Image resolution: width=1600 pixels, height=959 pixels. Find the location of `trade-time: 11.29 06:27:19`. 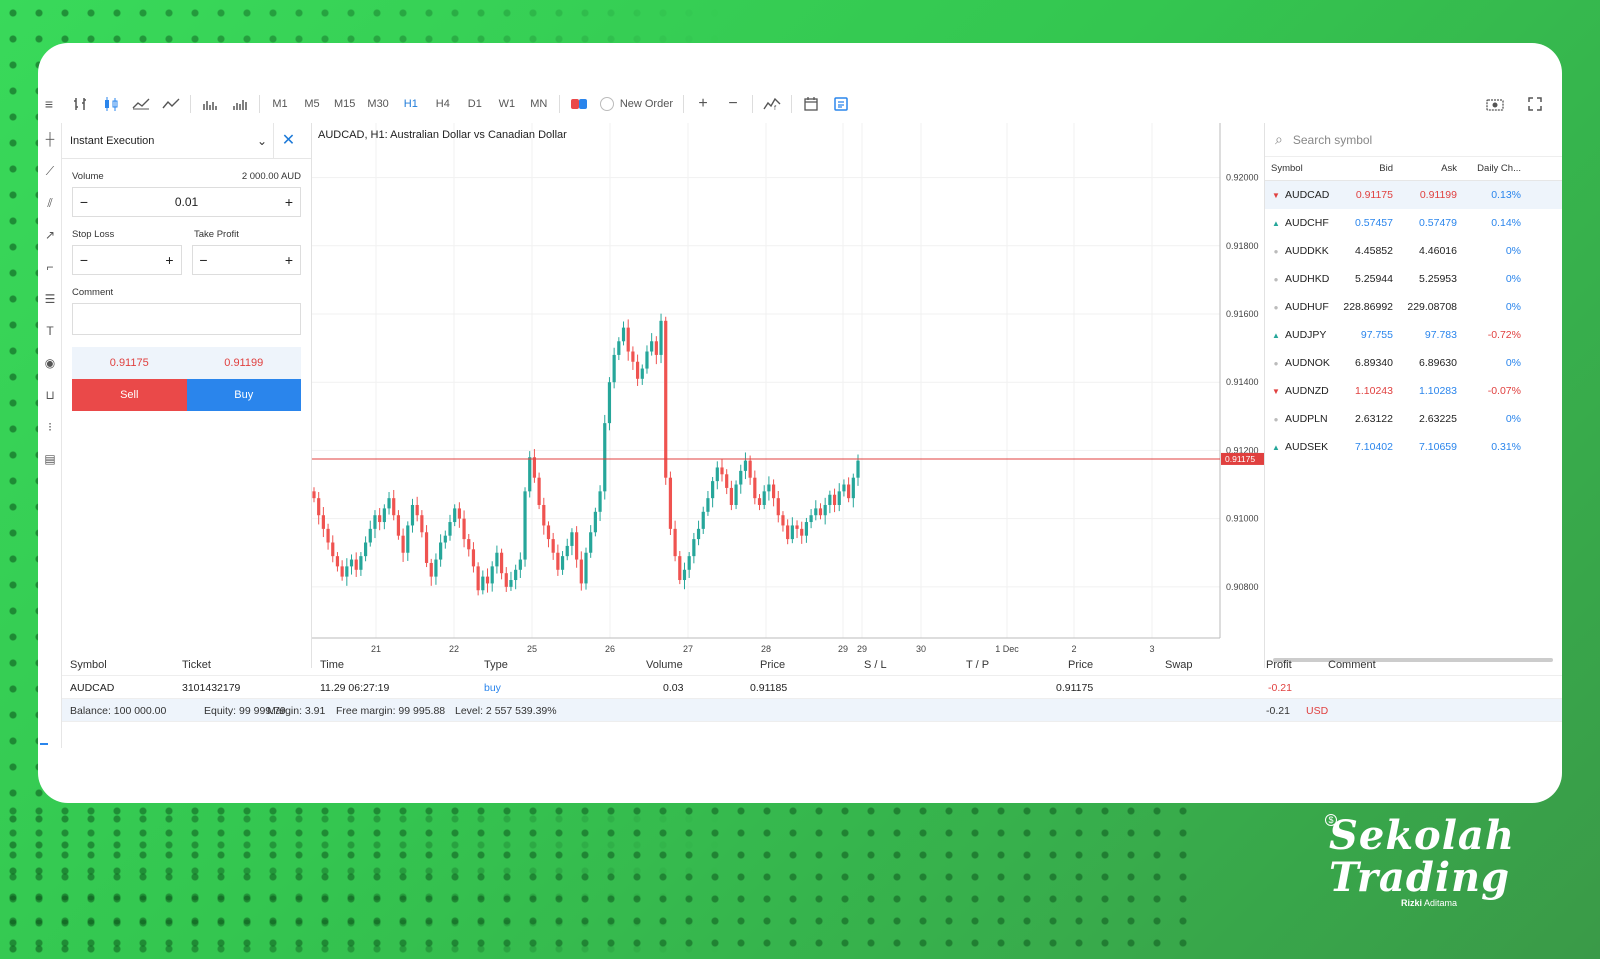

trade-time: 11.29 06:27:19 is located at coordinates (355, 688).